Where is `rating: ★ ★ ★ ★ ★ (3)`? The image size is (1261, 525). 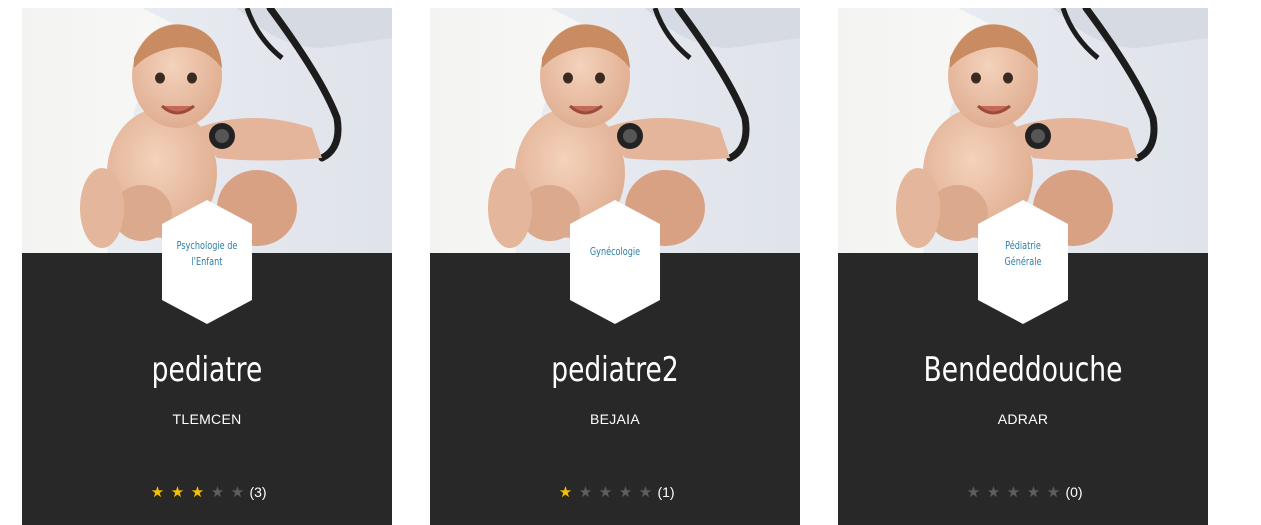 rating: ★ ★ ★ ★ ★ (3) is located at coordinates (207, 492).